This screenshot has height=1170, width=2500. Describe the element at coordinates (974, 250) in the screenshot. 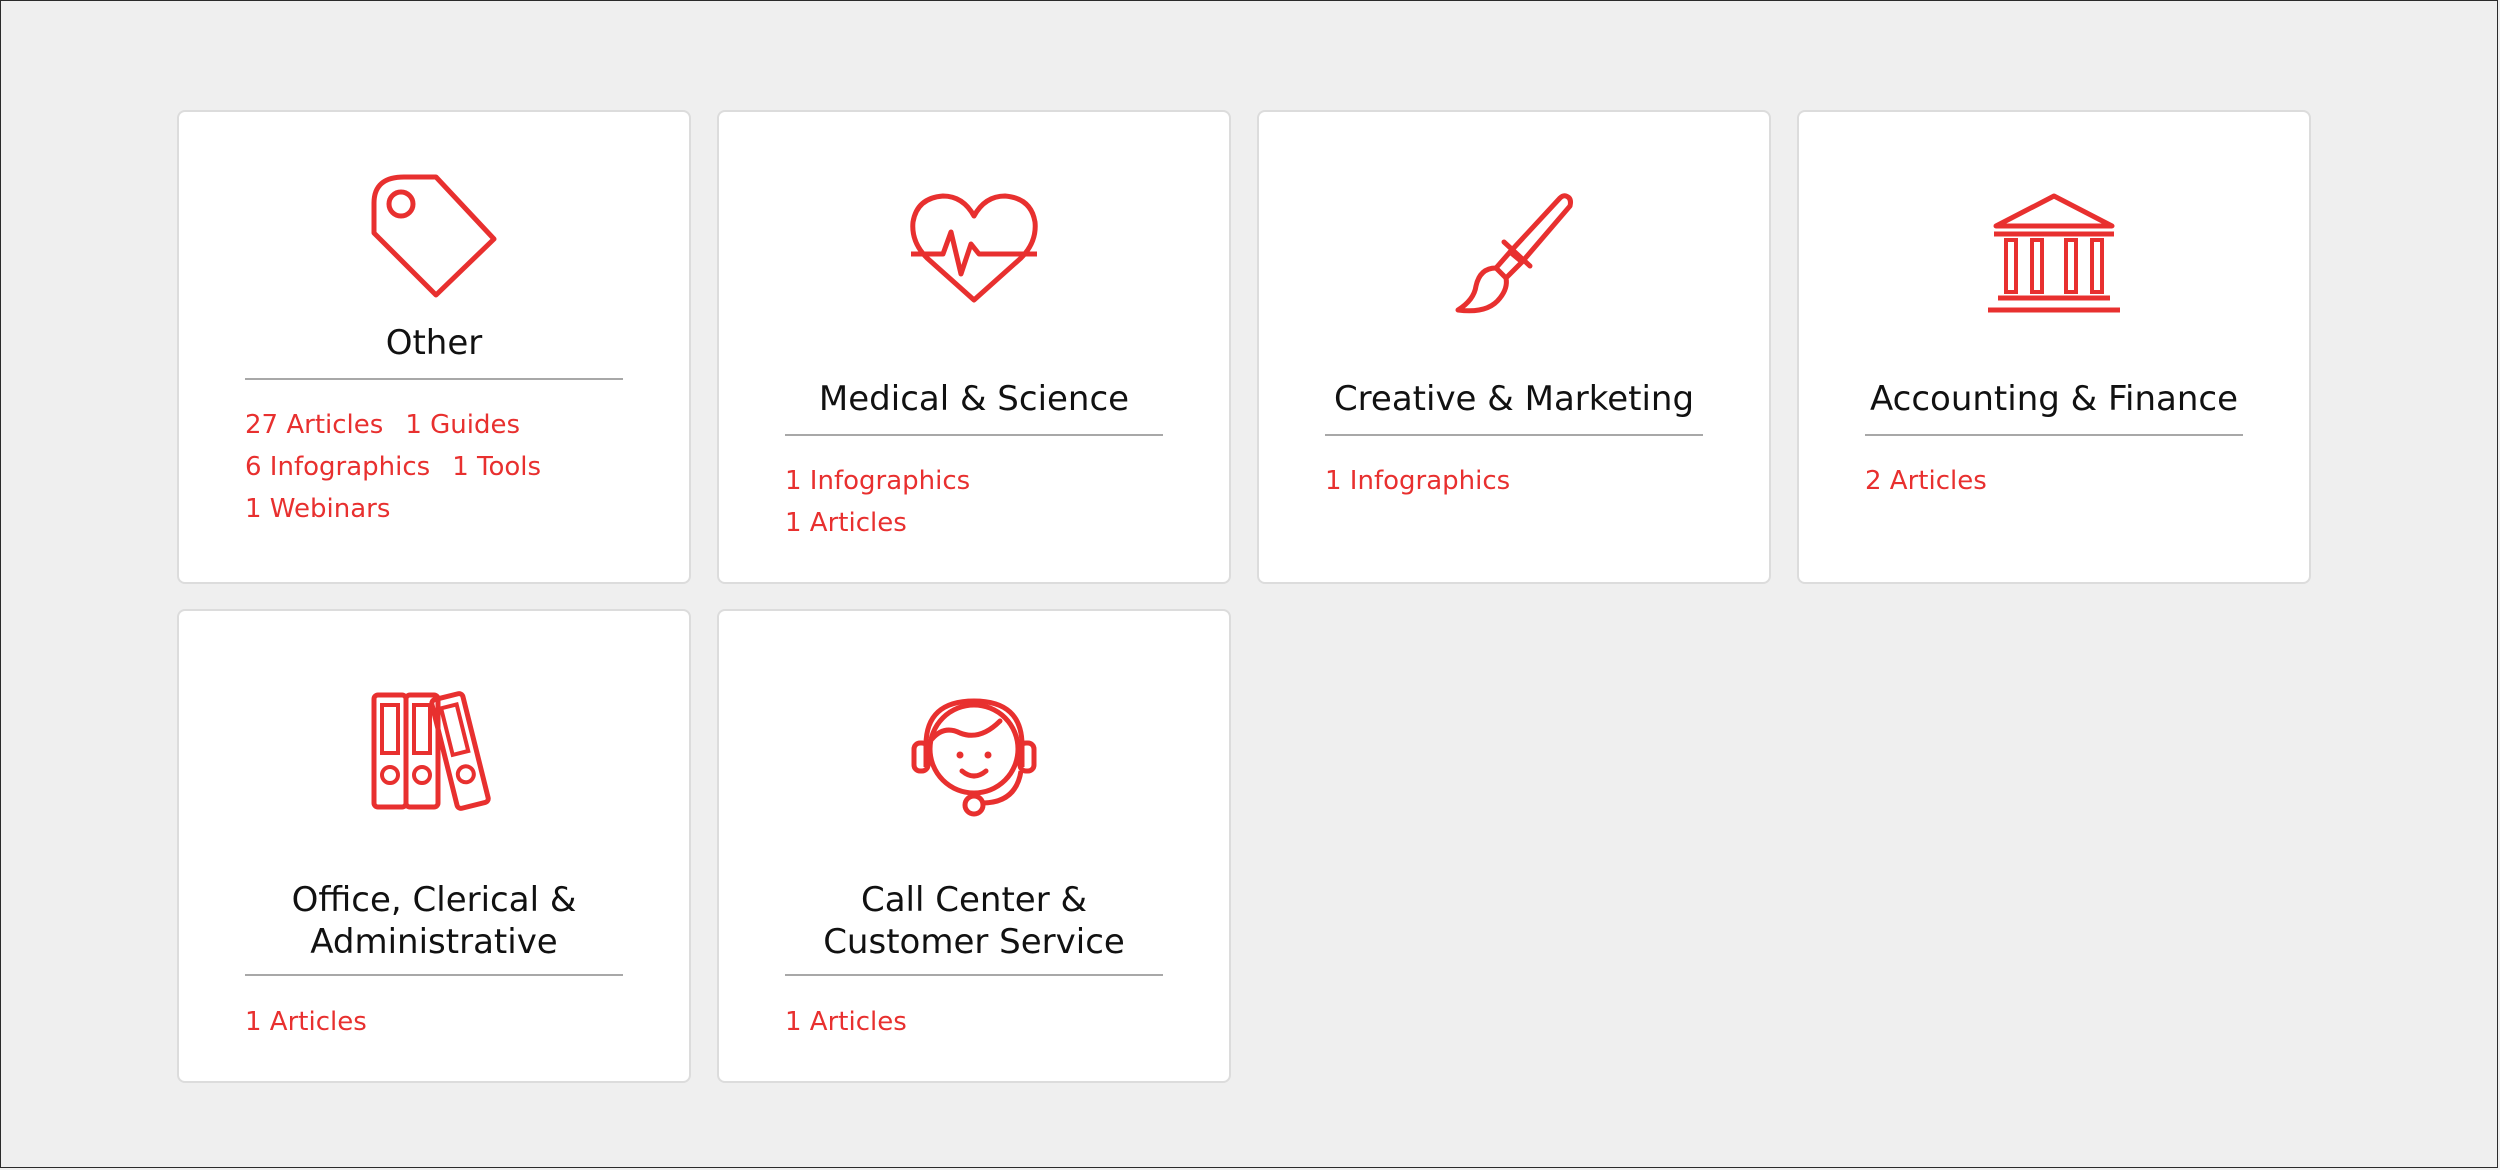

I see `heartbeat-icon` at that location.